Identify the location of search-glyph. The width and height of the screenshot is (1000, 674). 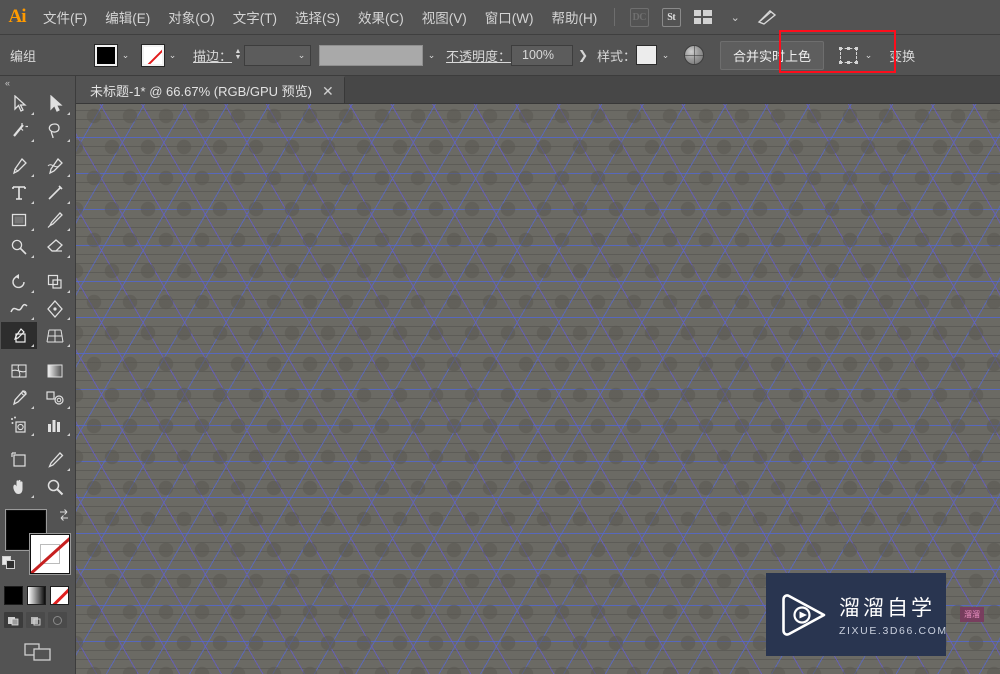
(767, 17).